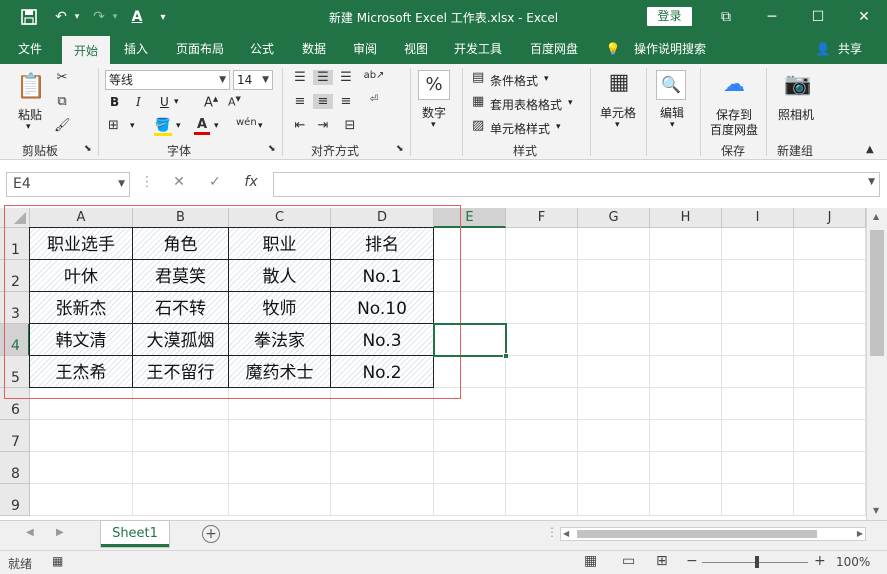 The height and width of the screenshot is (574, 887). What do you see at coordinates (251, 182) in the screenshot?
I see `insert-function-icon: fx` at bounding box center [251, 182].